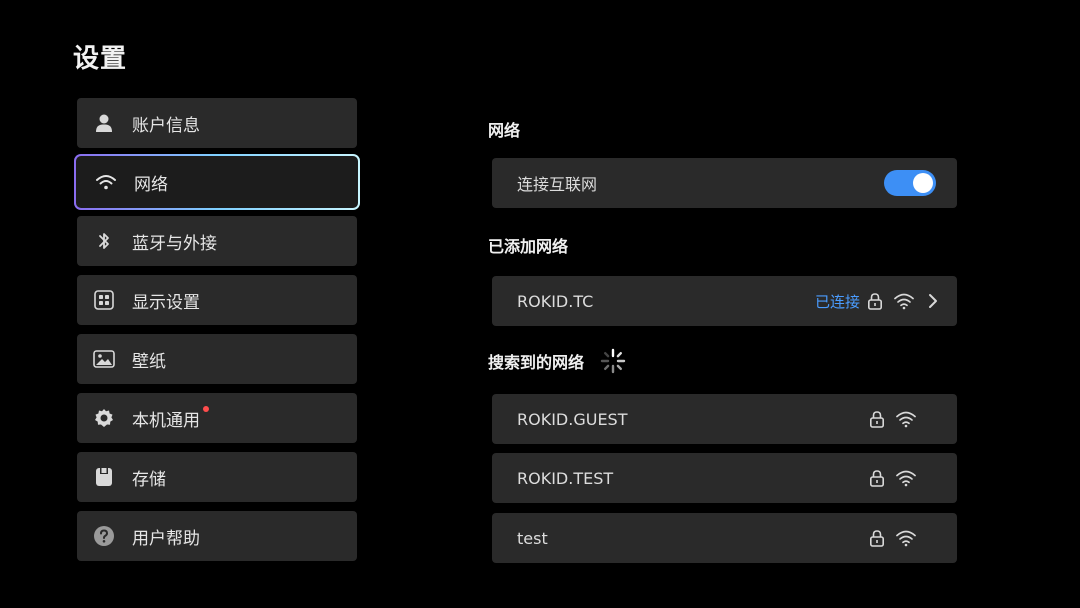 The image size is (1080, 608). What do you see at coordinates (217, 418) in the screenshot?
I see `sidebar-item-general: 本机通用` at bounding box center [217, 418].